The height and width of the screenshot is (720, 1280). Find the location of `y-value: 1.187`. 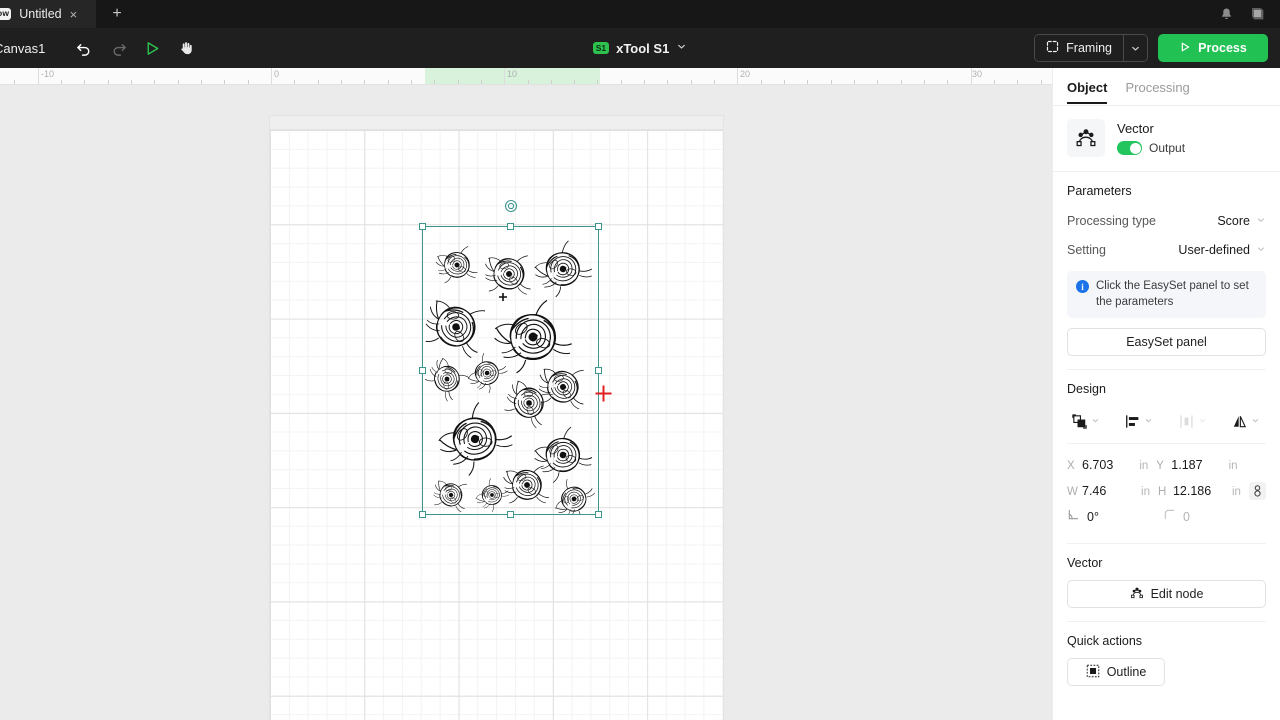

y-value: 1.187 is located at coordinates (1187, 465).